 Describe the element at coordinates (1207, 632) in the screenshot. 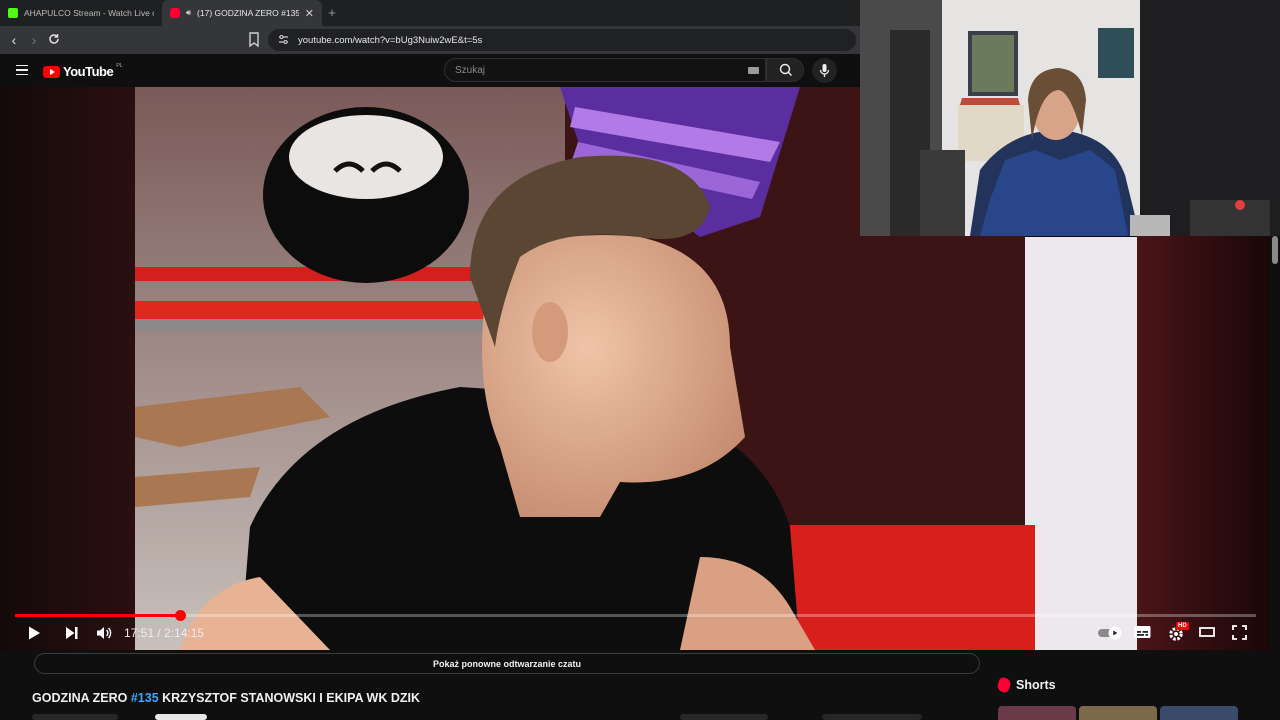

I see `theater-mode-icon` at that location.